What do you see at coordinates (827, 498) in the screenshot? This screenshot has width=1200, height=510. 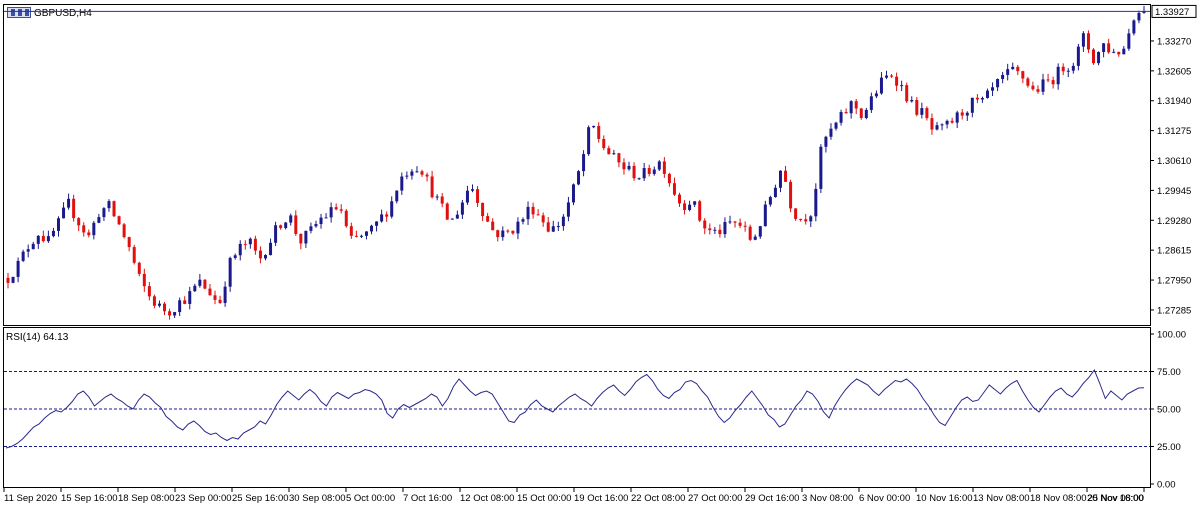 I see `time-axis-label: 3 Nov 08:00` at bounding box center [827, 498].